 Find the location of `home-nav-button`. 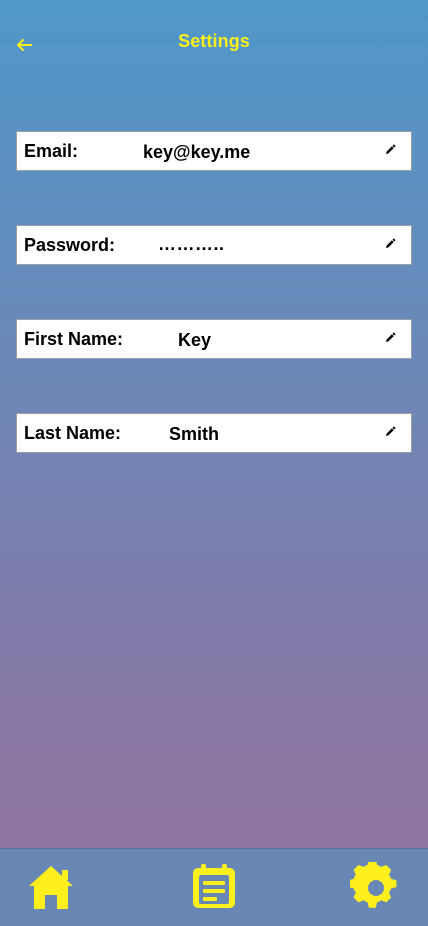

home-nav-button is located at coordinates (51, 888).